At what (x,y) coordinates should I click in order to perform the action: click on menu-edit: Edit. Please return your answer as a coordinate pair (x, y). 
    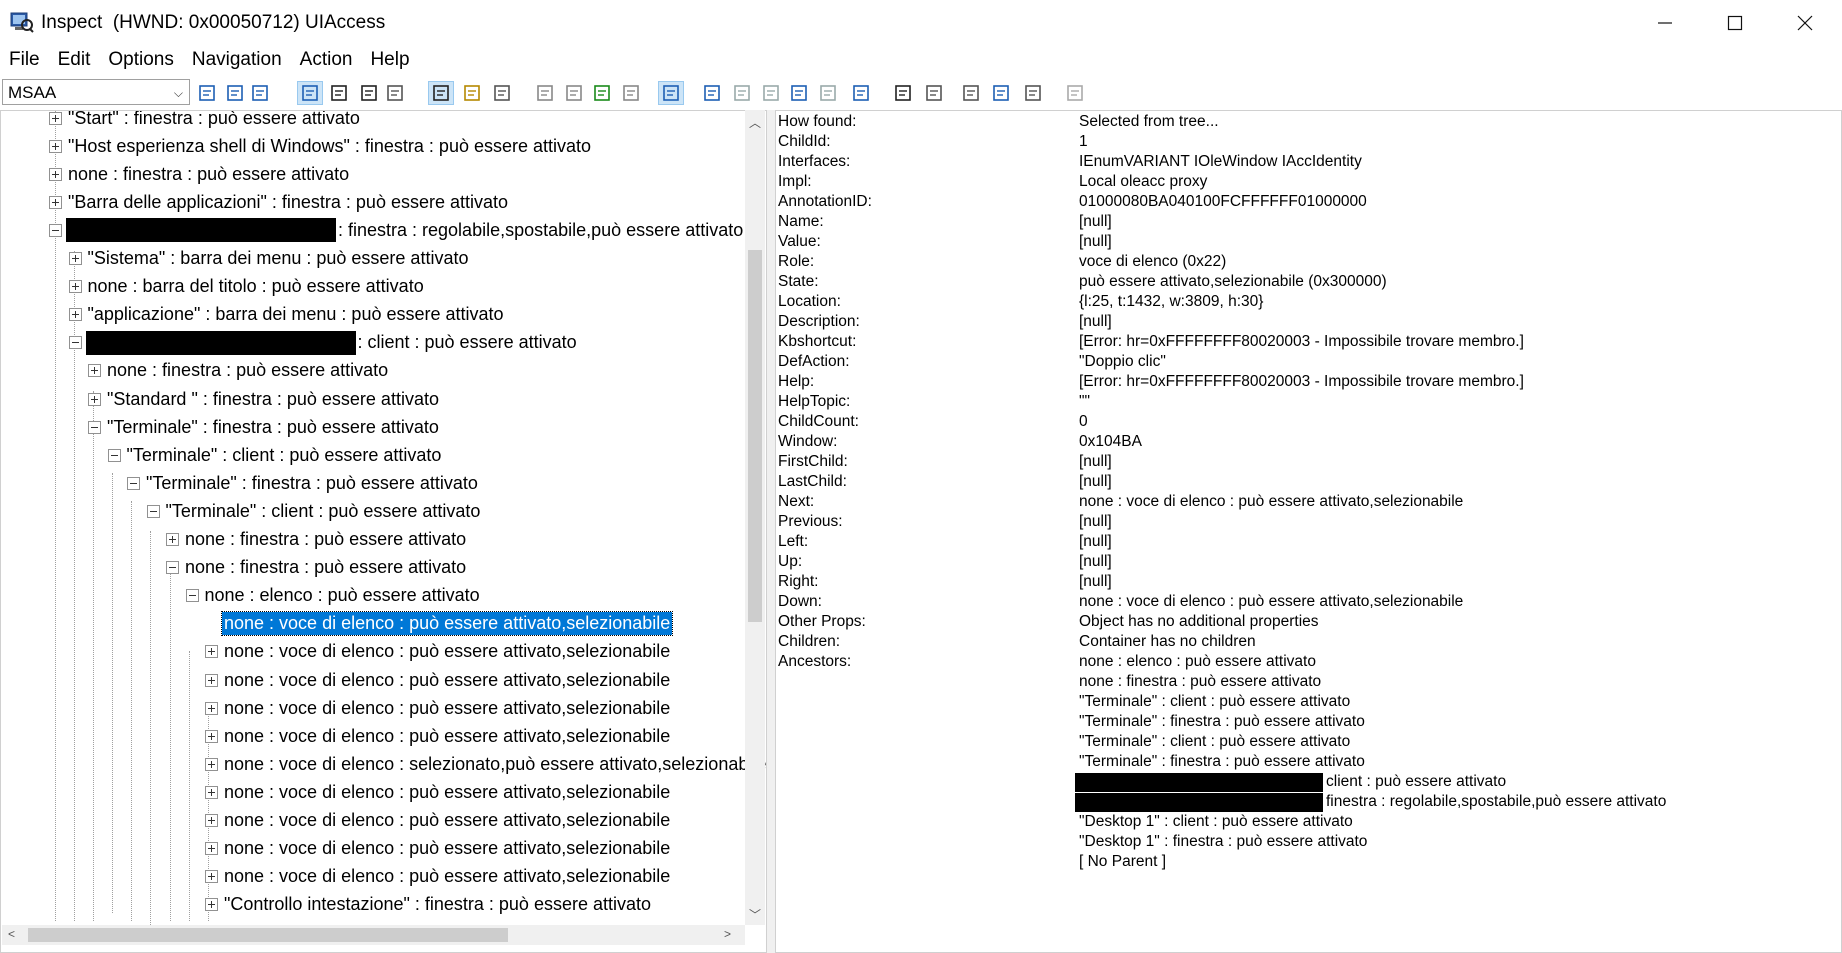
    Looking at the image, I should click on (74, 61).